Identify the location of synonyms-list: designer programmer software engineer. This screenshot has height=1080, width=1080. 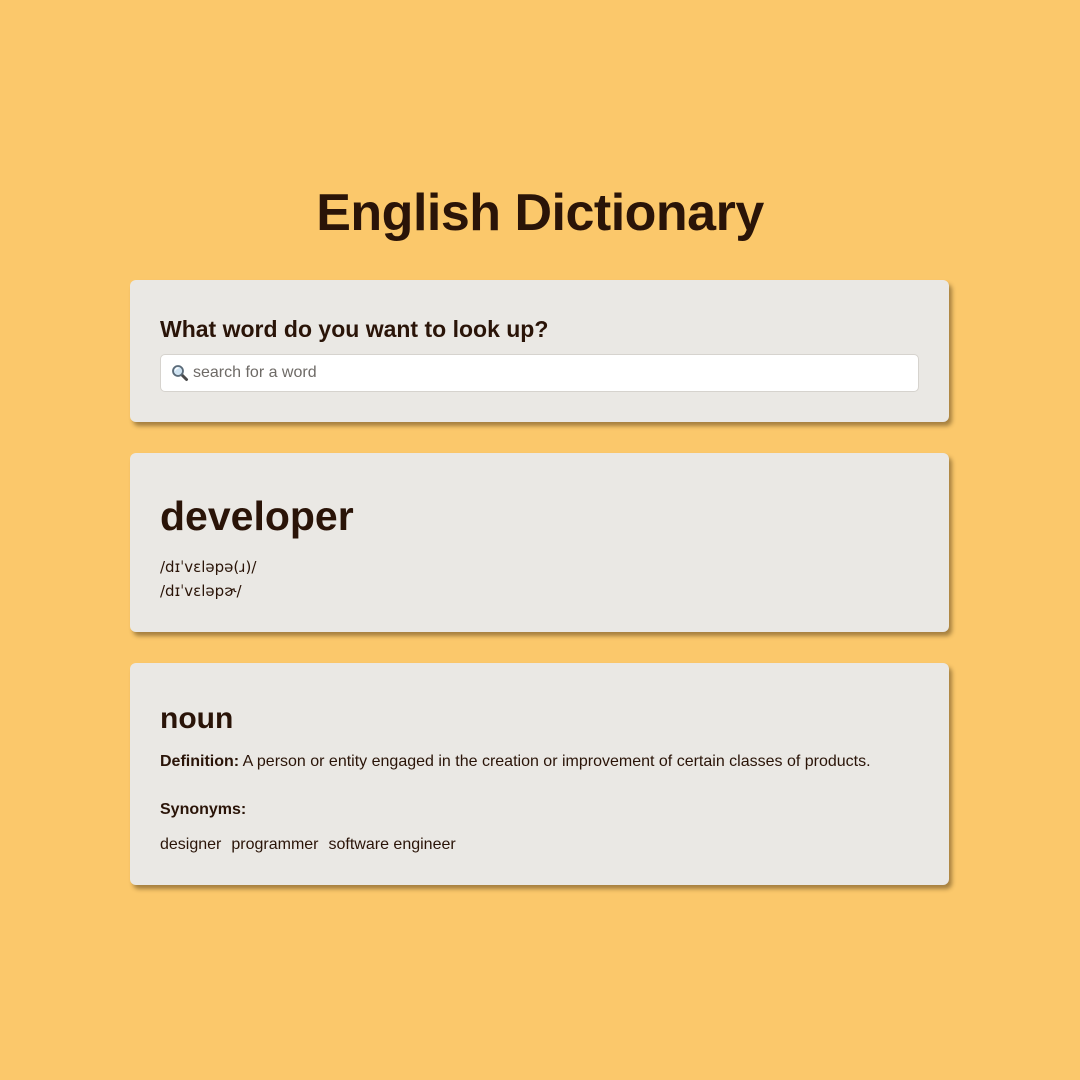
(308, 845).